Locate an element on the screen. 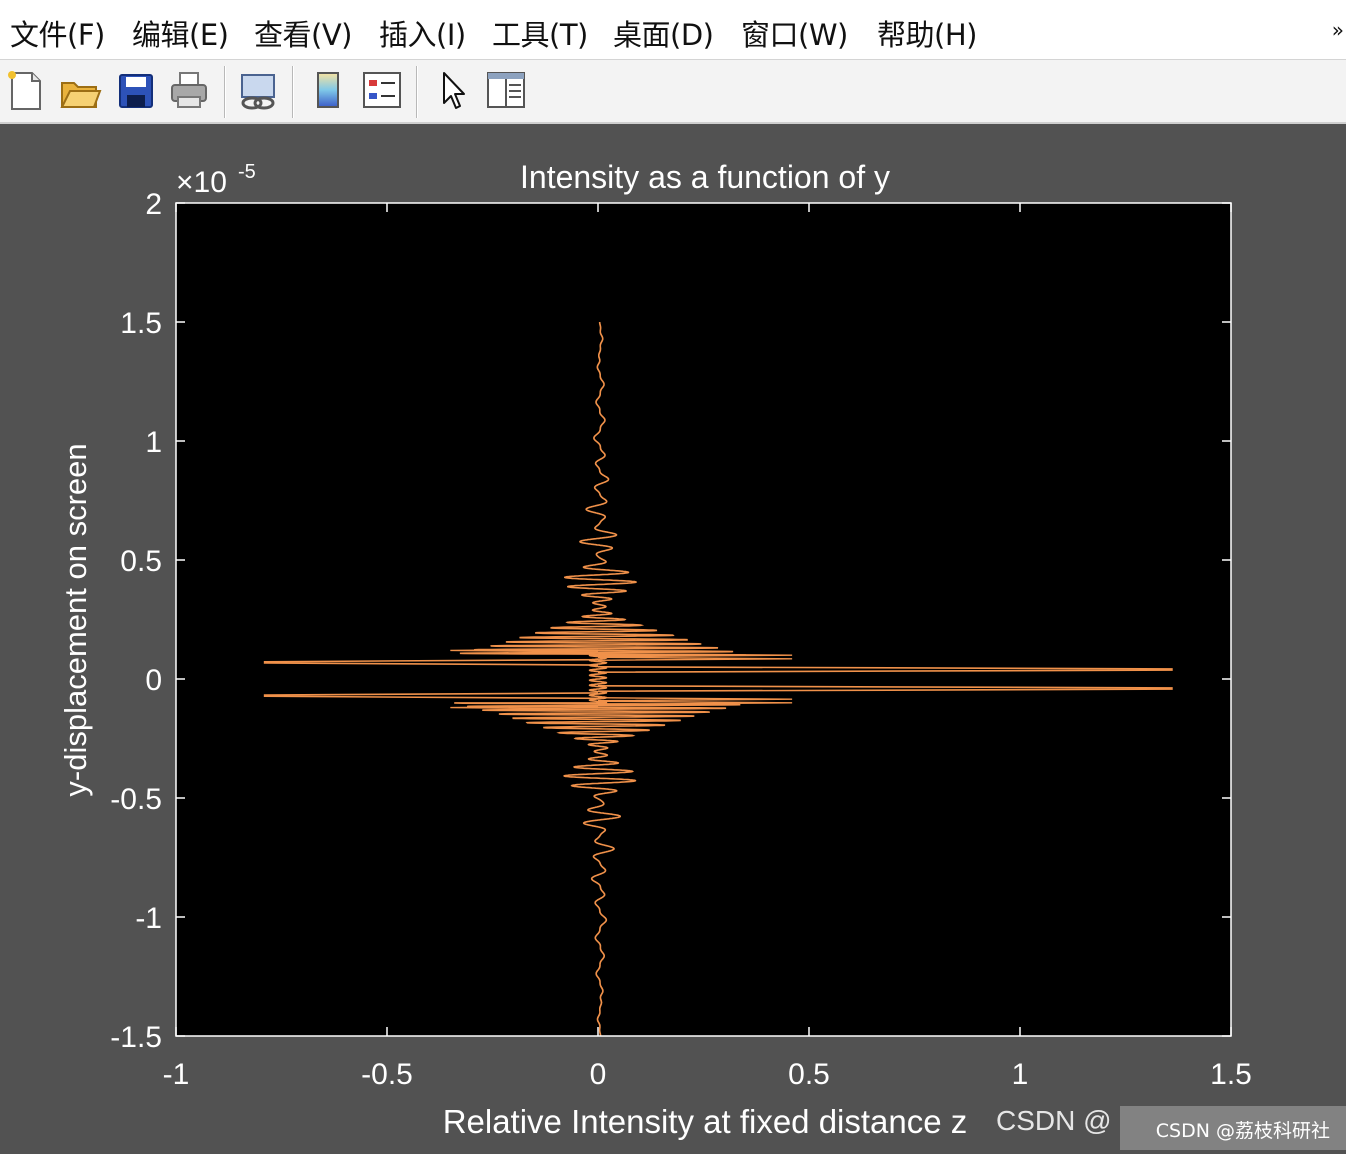 The height and width of the screenshot is (1154, 1346). y-exponent: -5 is located at coordinates (247, 172).